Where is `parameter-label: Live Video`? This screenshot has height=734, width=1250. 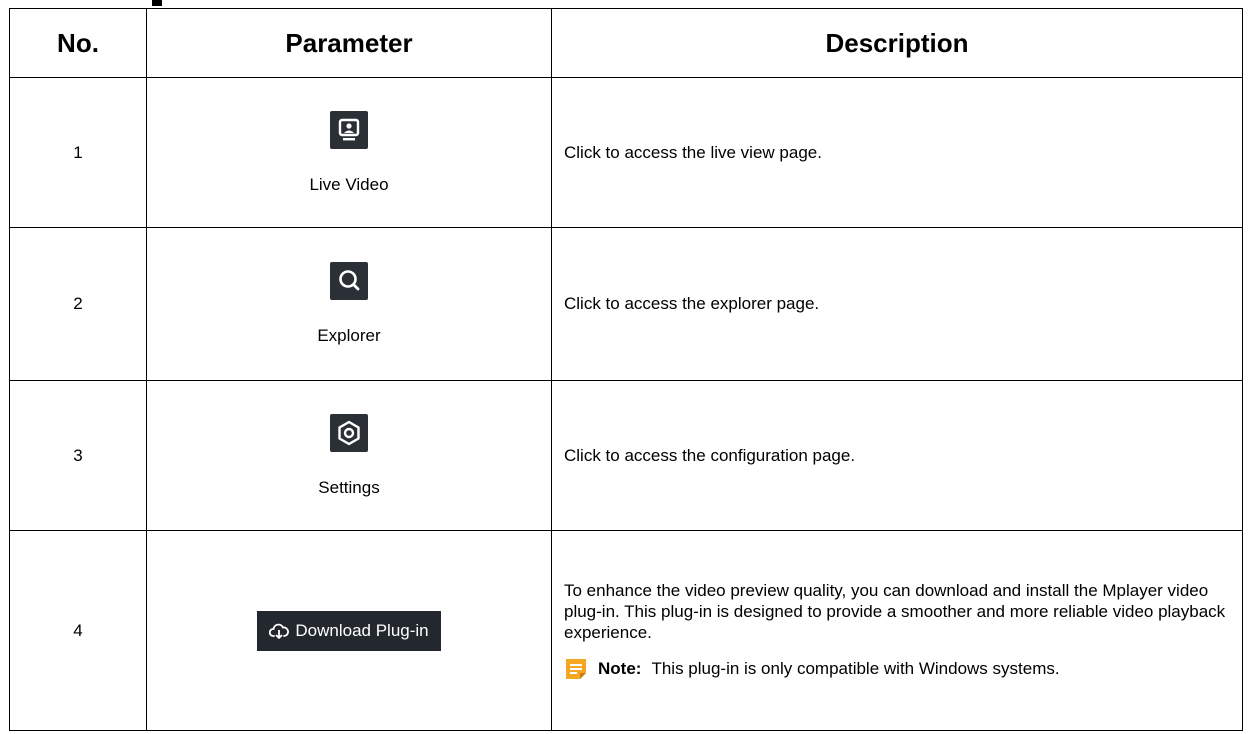 parameter-label: Live Video is located at coordinates (349, 184).